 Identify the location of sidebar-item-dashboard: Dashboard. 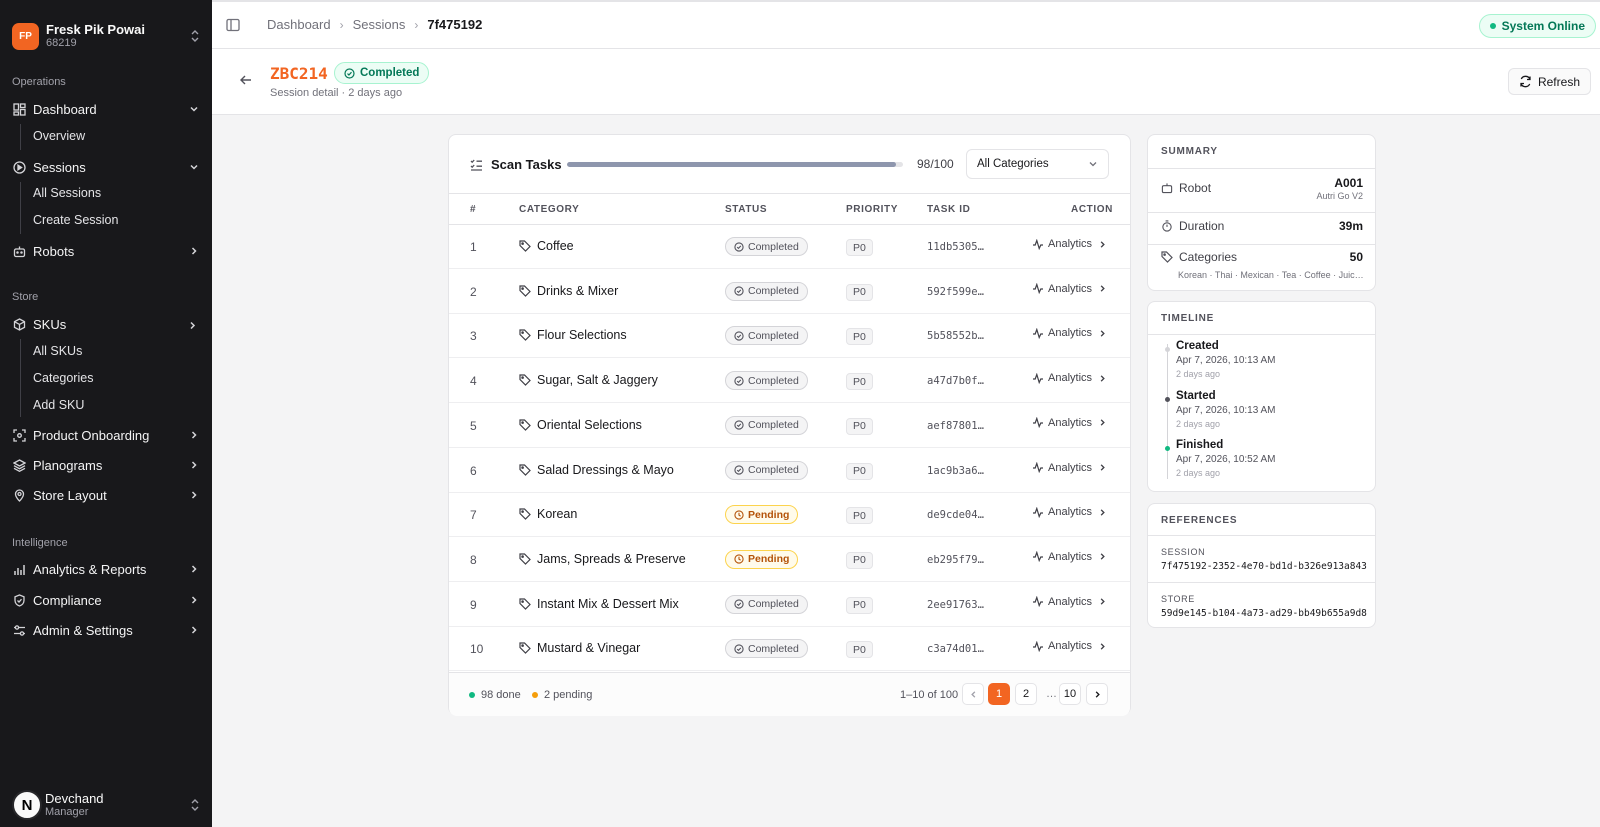
(106, 109).